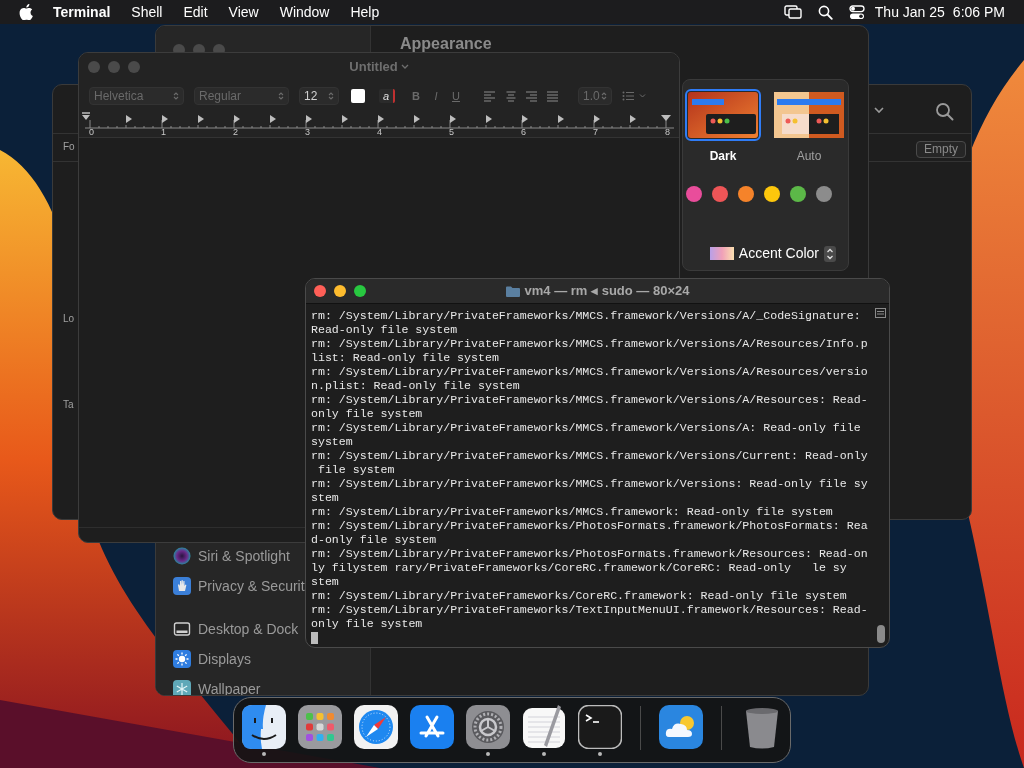 The height and width of the screenshot is (768, 1024). I want to click on ruler-number: 3, so click(307, 132).